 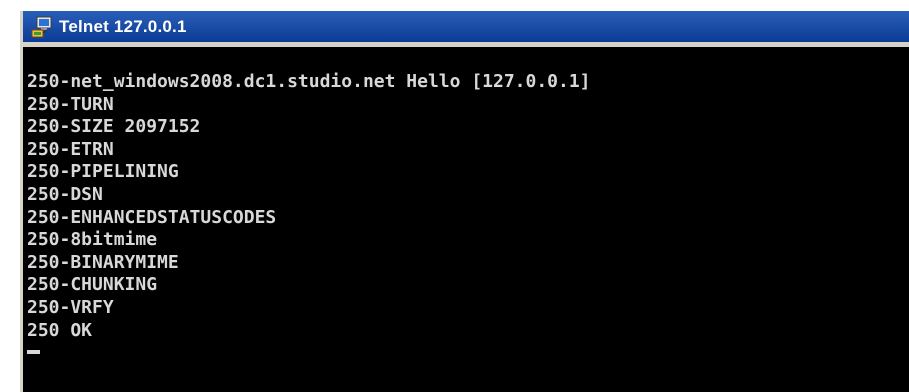 I want to click on title-bar: Telnet 127.0.0.1, so click(x=466, y=29).